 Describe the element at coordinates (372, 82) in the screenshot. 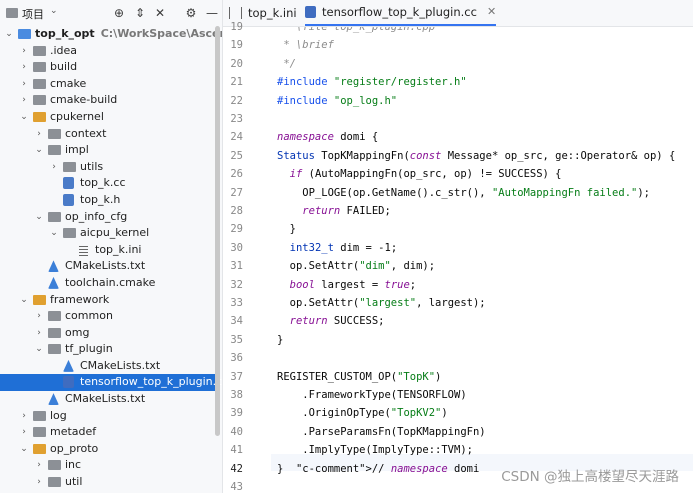

I see `code-line: #include "register/register.h"` at that location.